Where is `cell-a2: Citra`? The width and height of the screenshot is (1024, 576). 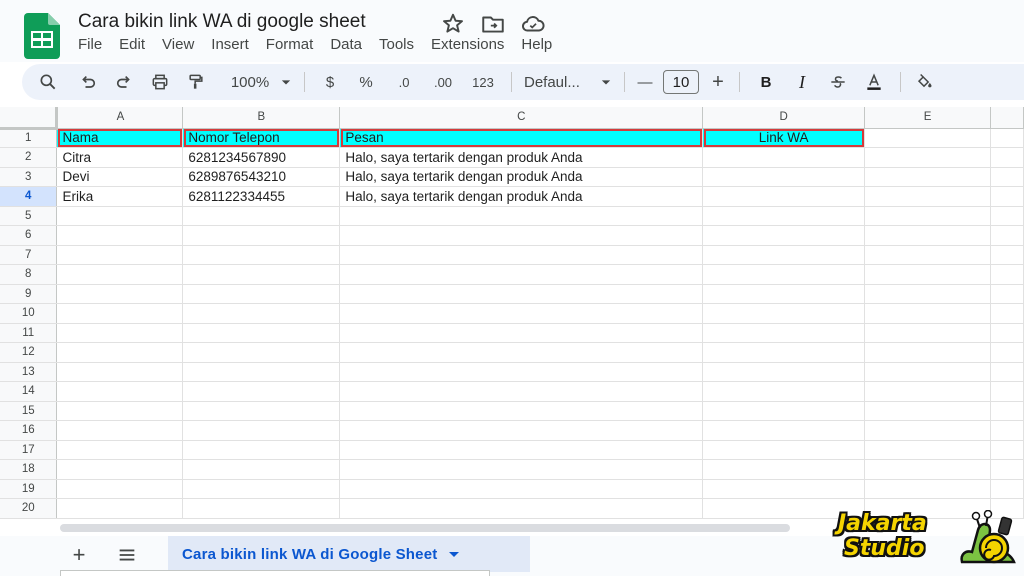 cell-a2: Citra is located at coordinates (120, 157).